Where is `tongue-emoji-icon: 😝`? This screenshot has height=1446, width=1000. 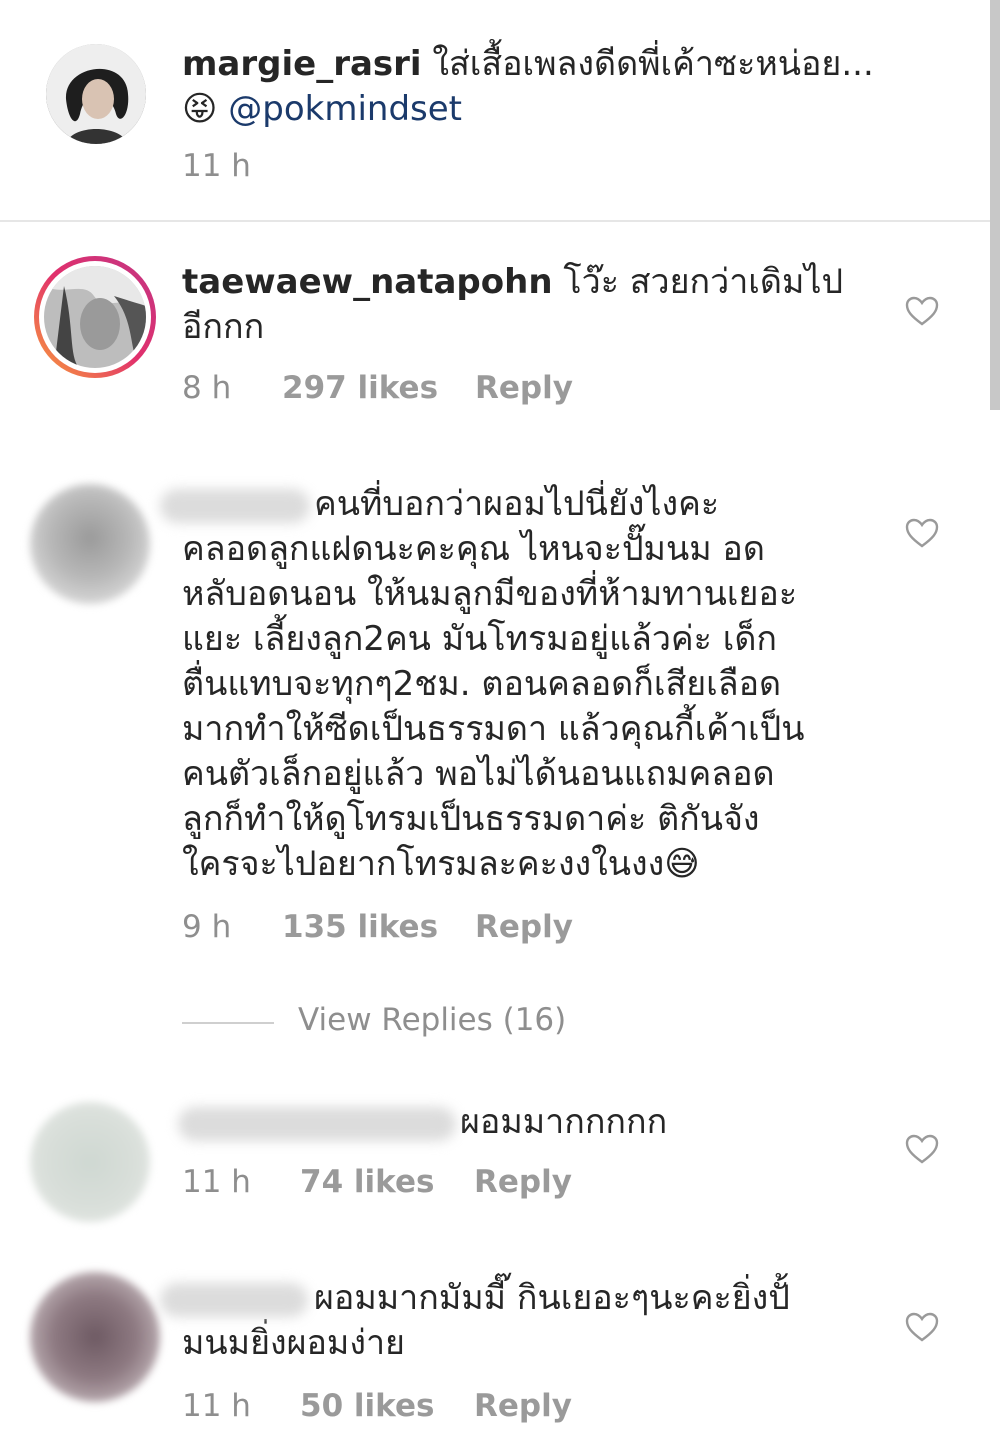 tongue-emoji-icon: 😝 is located at coordinates (200, 109).